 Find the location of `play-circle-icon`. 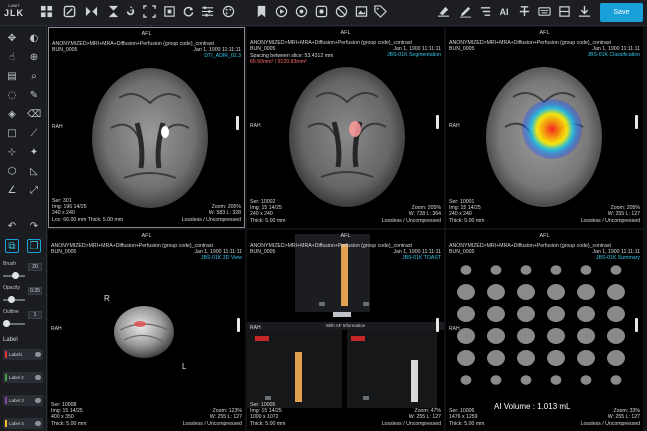

play-circle-icon is located at coordinates (281, 12).